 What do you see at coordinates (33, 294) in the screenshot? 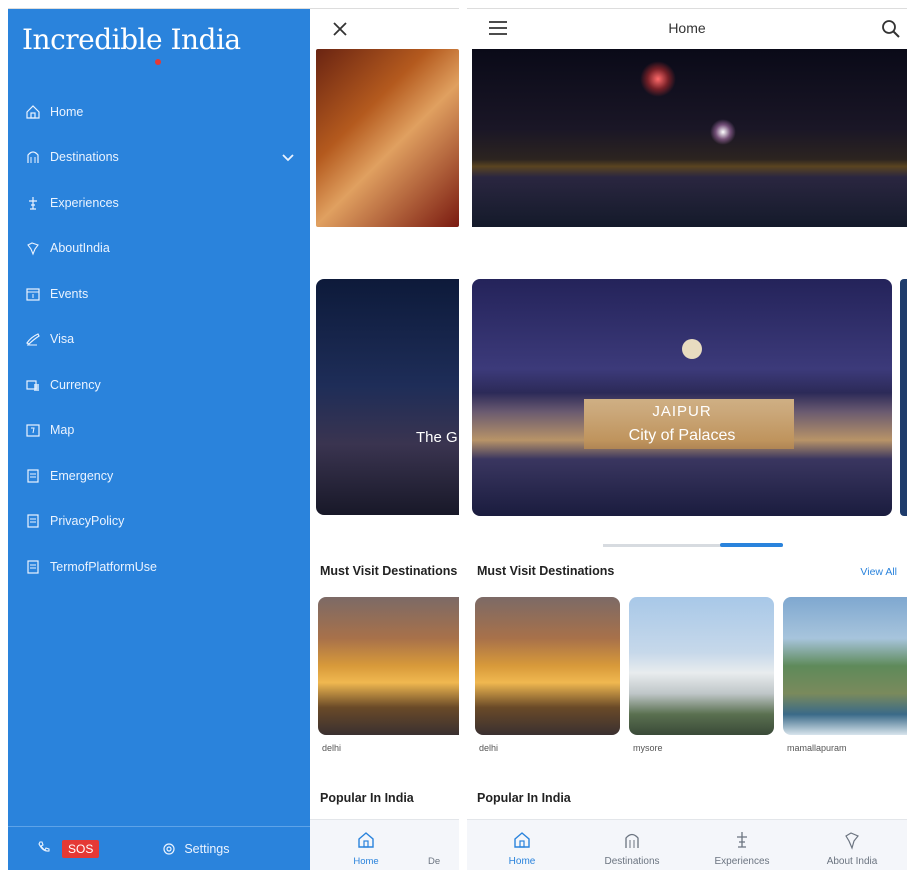
I see `calendar-icon` at bounding box center [33, 294].